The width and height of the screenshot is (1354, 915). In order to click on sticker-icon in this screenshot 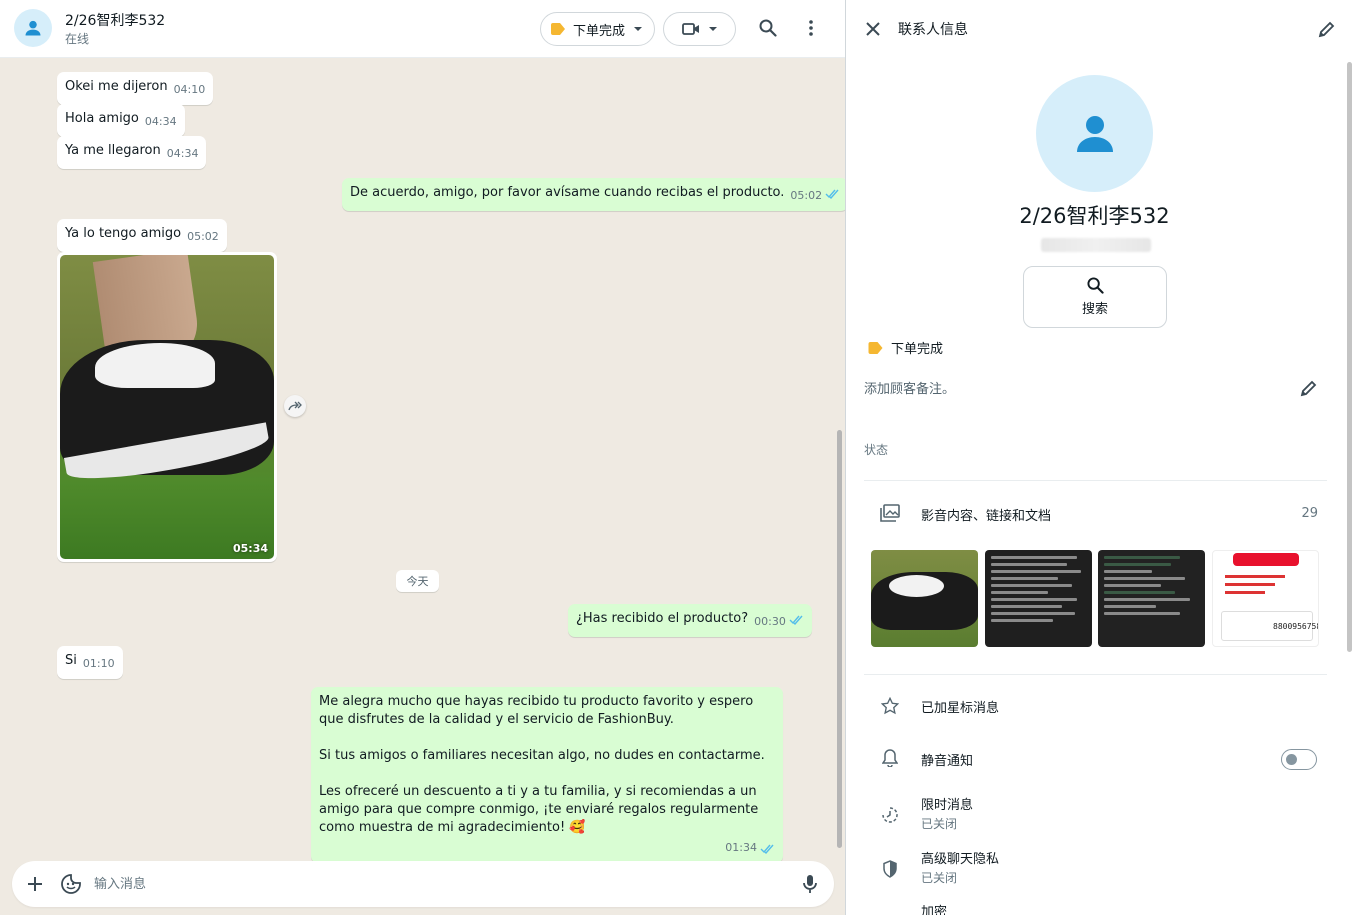, I will do `click(71, 884)`.